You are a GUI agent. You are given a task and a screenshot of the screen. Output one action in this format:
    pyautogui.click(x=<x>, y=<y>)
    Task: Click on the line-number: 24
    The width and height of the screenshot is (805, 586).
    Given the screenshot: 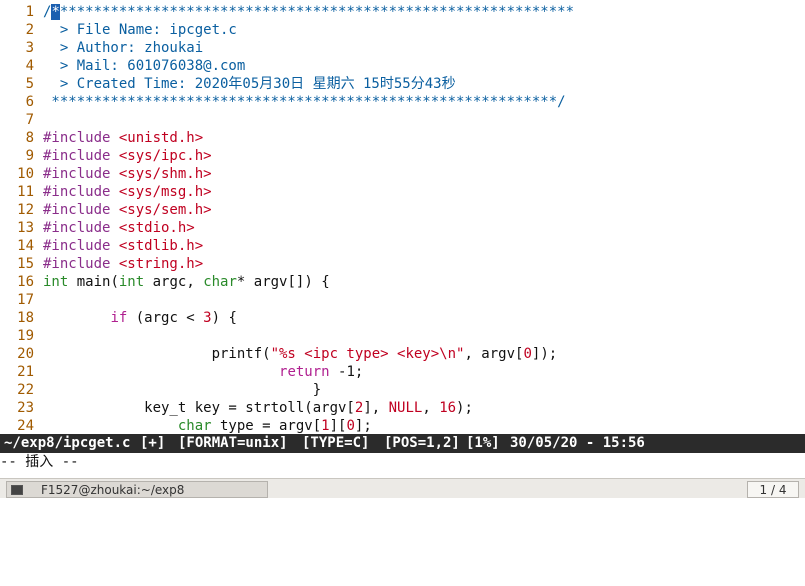 What is the action you would take?
    pyautogui.click(x=25, y=425)
    